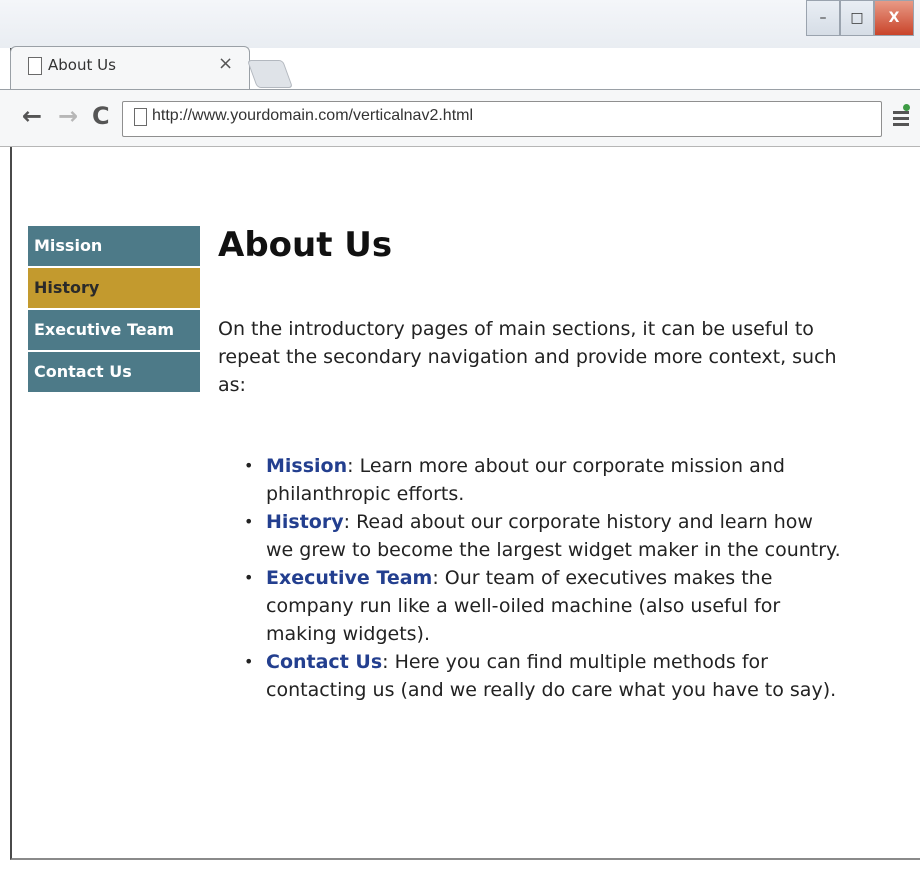  Describe the element at coordinates (460, 24) in the screenshot. I see `title-bar` at that location.